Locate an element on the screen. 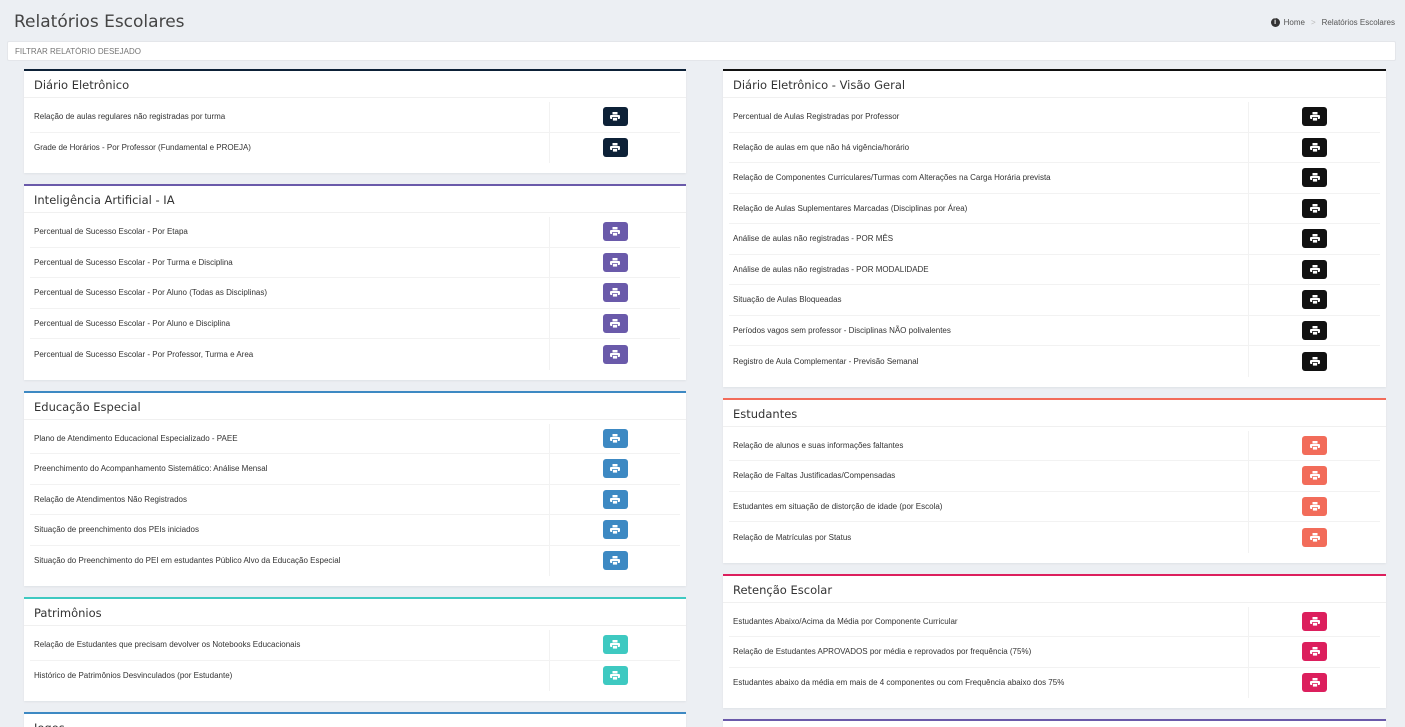 This screenshot has width=1405, height=727. breadcrumb-home: Home is located at coordinates (1294, 22).